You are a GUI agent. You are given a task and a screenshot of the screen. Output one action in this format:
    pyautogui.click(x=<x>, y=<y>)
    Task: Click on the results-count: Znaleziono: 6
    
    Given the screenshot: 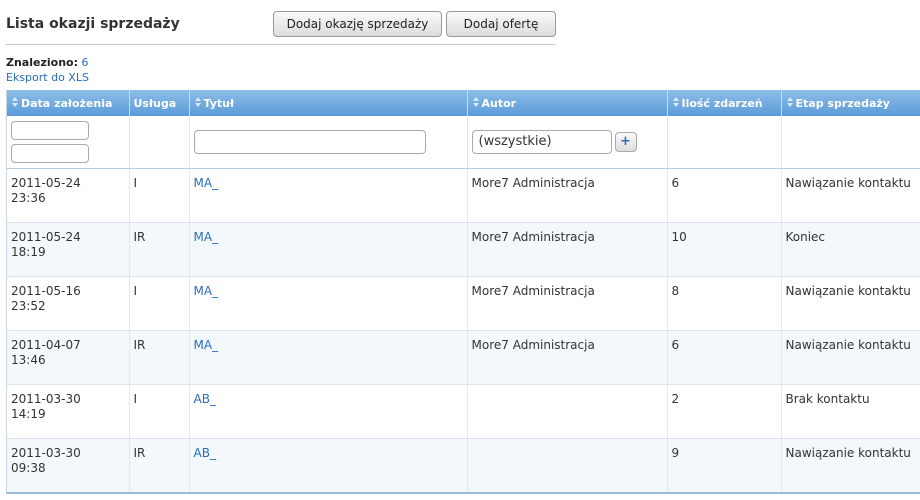 What is the action you would take?
    pyautogui.click(x=47, y=62)
    